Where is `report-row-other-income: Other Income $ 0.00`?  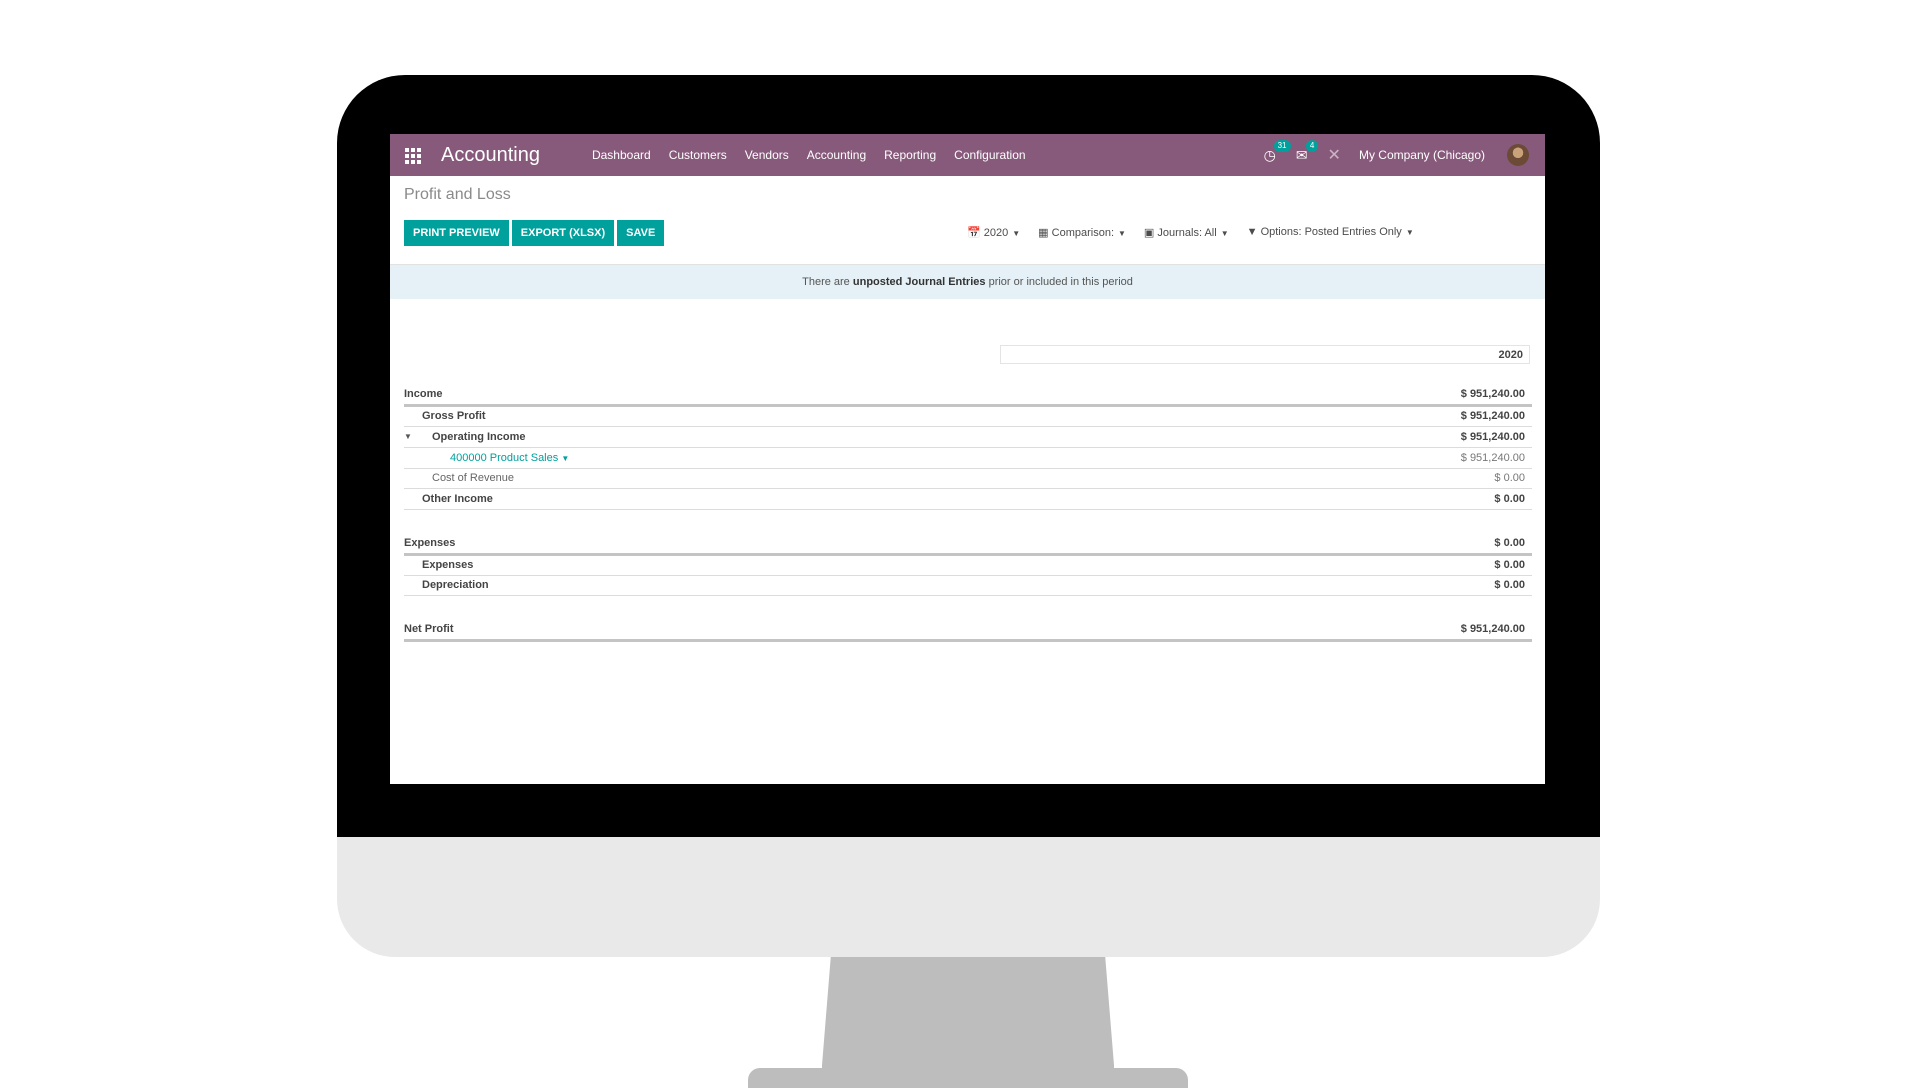 report-row-other-income: Other Income $ 0.00 is located at coordinates (968, 499).